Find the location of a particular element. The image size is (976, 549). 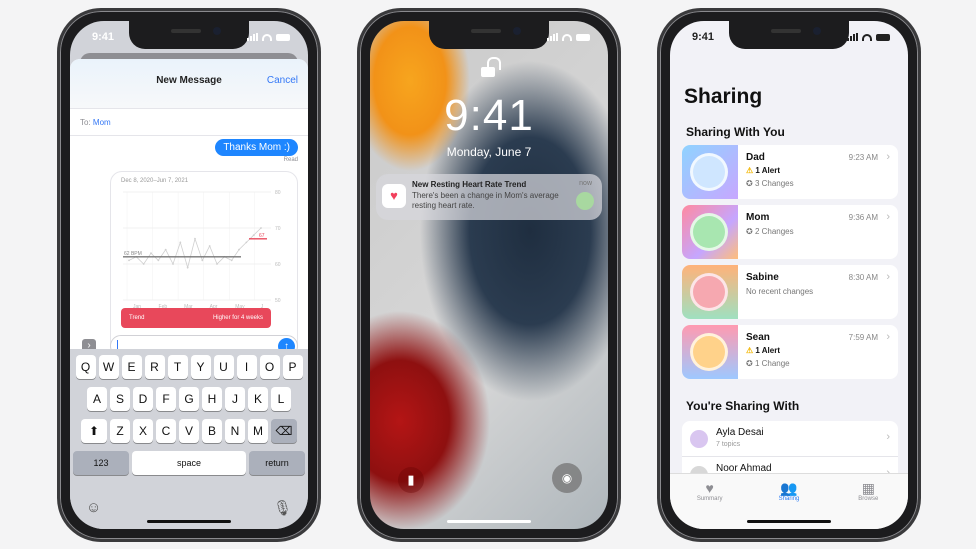

key-q: Q is located at coordinates (85, 367).